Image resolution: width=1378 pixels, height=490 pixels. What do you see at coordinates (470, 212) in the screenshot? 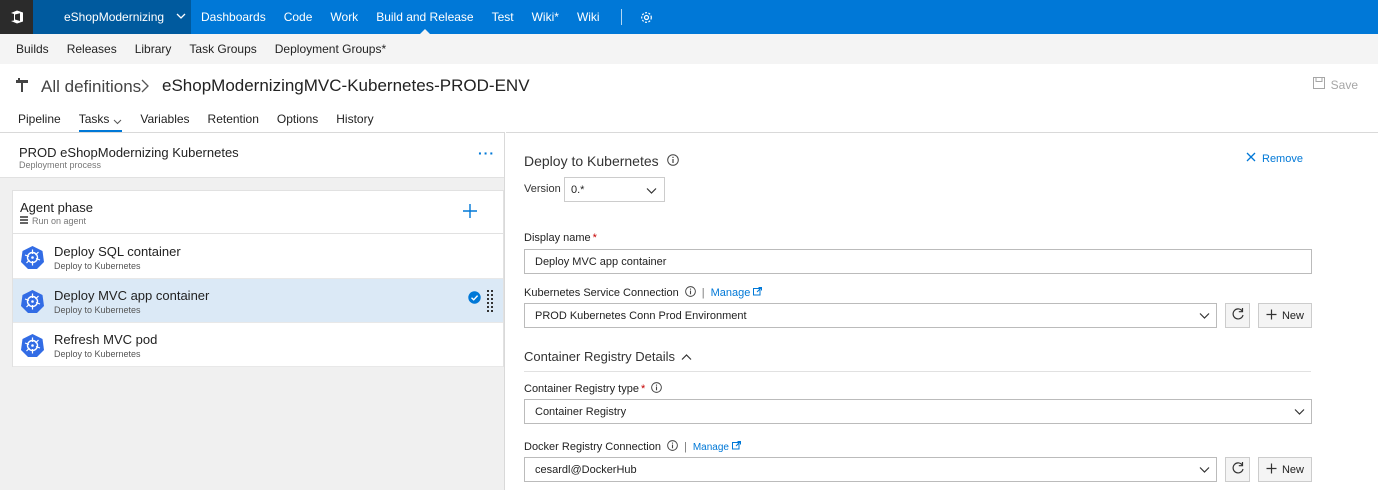
I see `add-task-icon` at bounding box center [470, 212].